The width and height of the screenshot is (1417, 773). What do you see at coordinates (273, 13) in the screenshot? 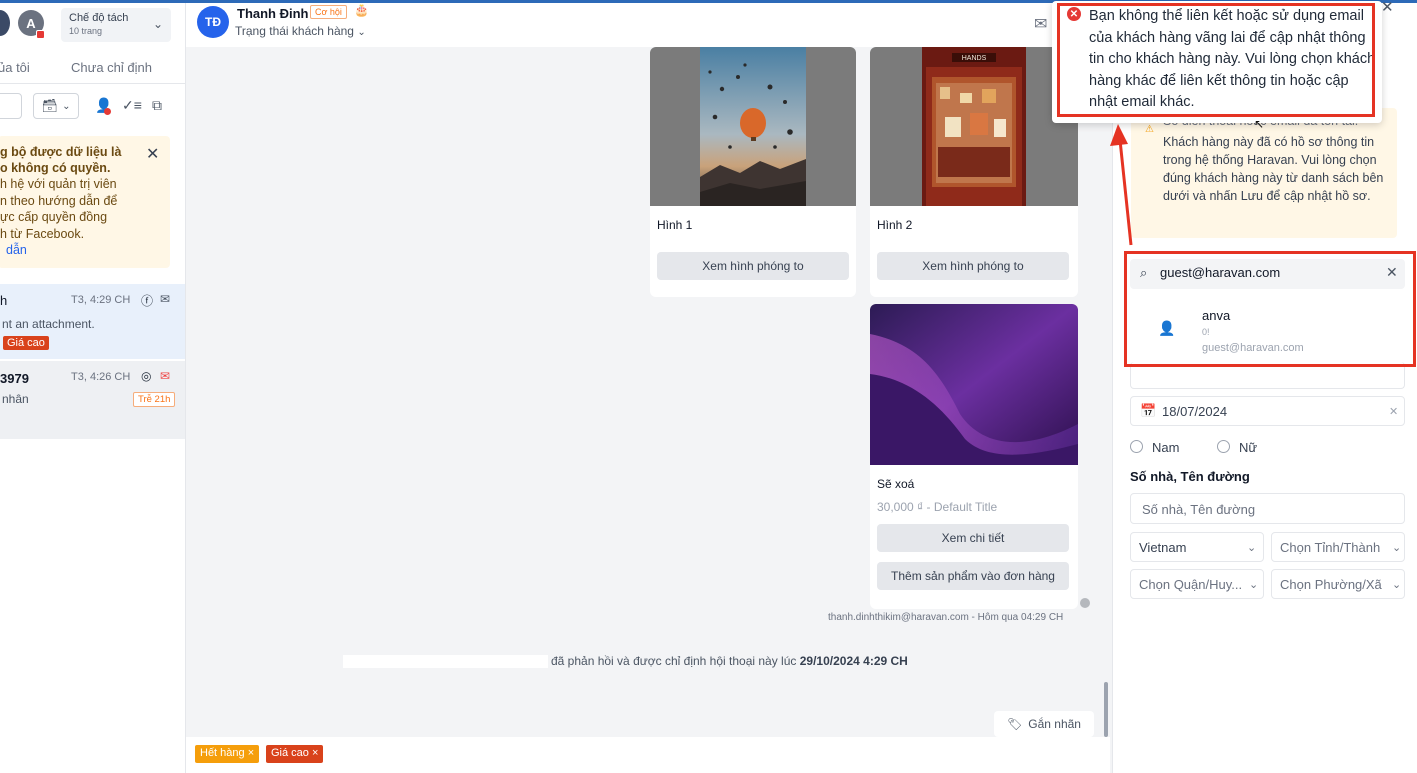
I see `customer-name: Thanh Đinh` at bounding box center [273, 13].